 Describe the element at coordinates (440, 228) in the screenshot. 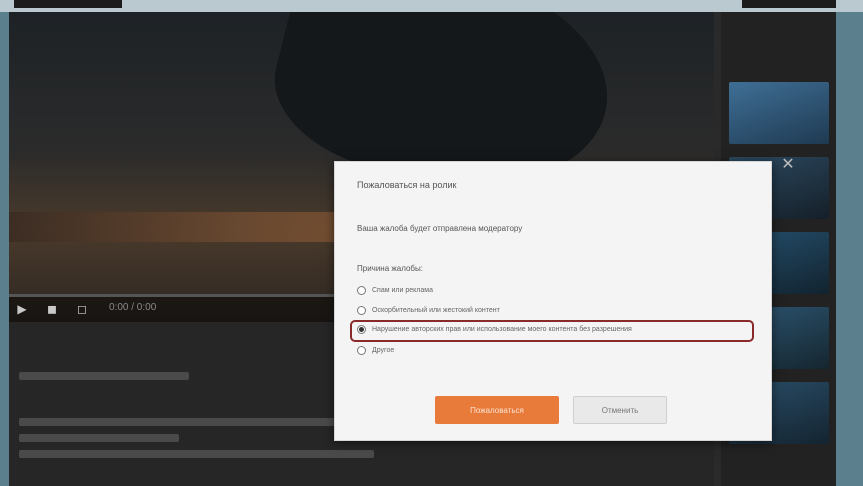

I see `dialog-question: Ваша жалоба будет отправлена модератору` at that location.